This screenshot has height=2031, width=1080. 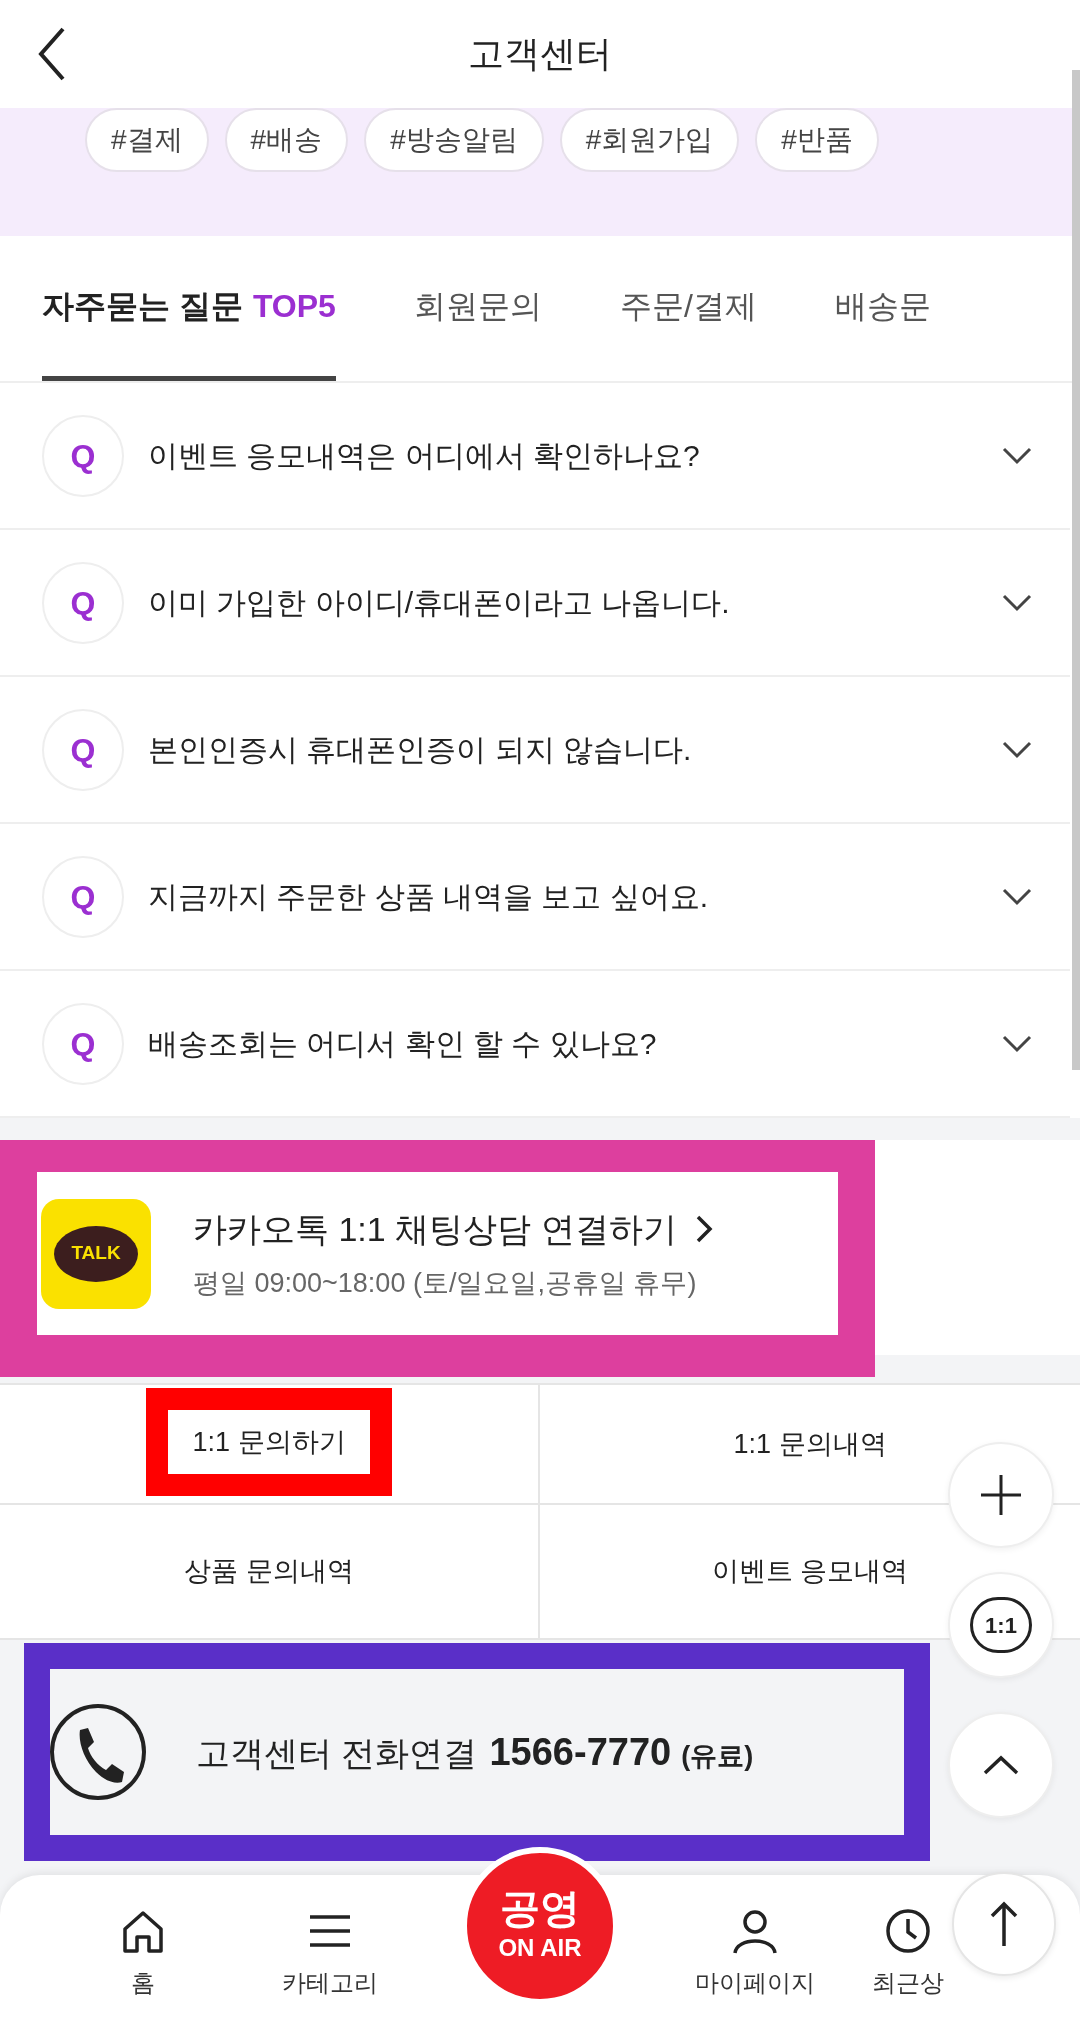 What do you see at coordinates (1001, 1495) in the screenshot?
I see `plus-icon` at bounding box center [1001, 1495].